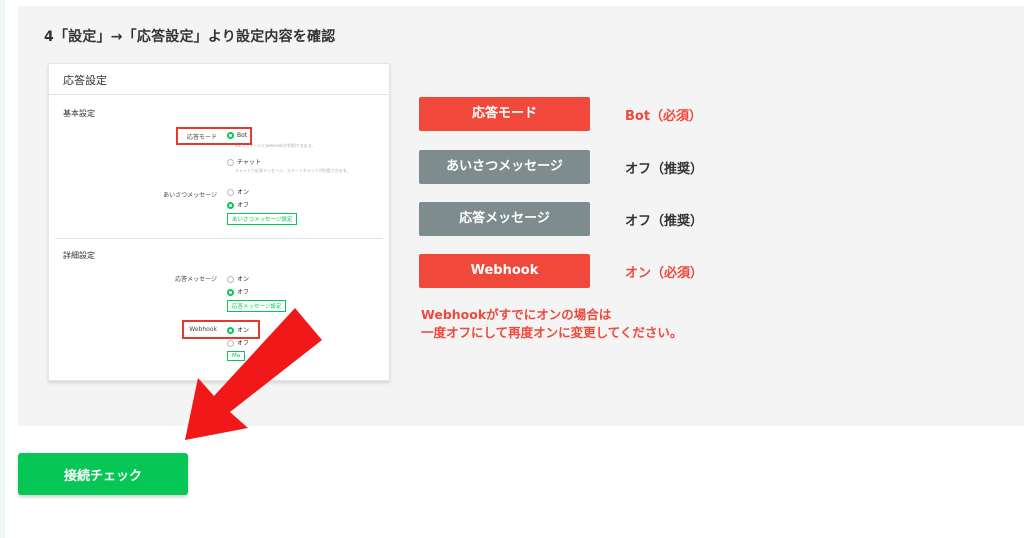  I want to click on legend-response-mode-pill: 応答モード, so click(504, 114).